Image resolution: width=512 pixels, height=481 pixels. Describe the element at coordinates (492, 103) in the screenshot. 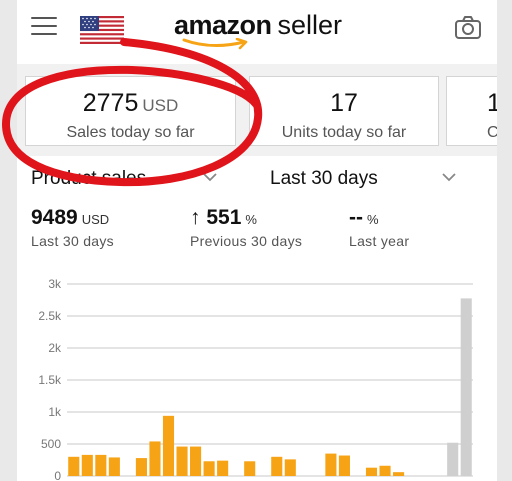

I see `third-card-value: 1` at that location.